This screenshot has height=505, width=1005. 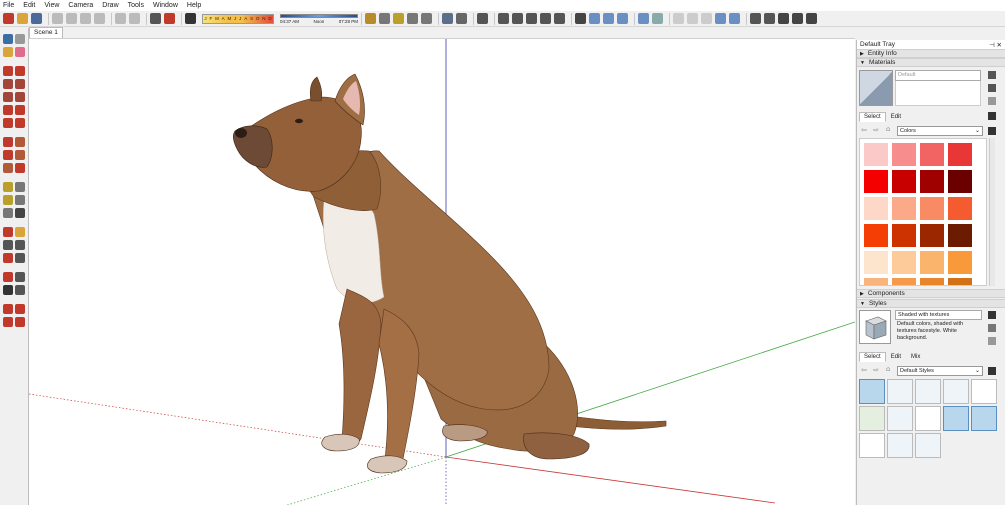 What do you see at coordinates (8, 123) in the screenshot?
I see `three-point-arc-icon` at bounding box center [8, 123].